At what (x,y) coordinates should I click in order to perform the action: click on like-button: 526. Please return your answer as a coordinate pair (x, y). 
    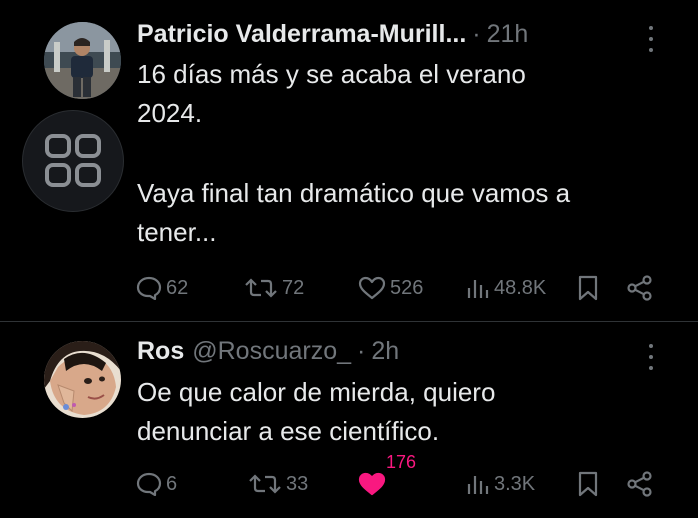
    Looking at the image, I should click on (390, 288).